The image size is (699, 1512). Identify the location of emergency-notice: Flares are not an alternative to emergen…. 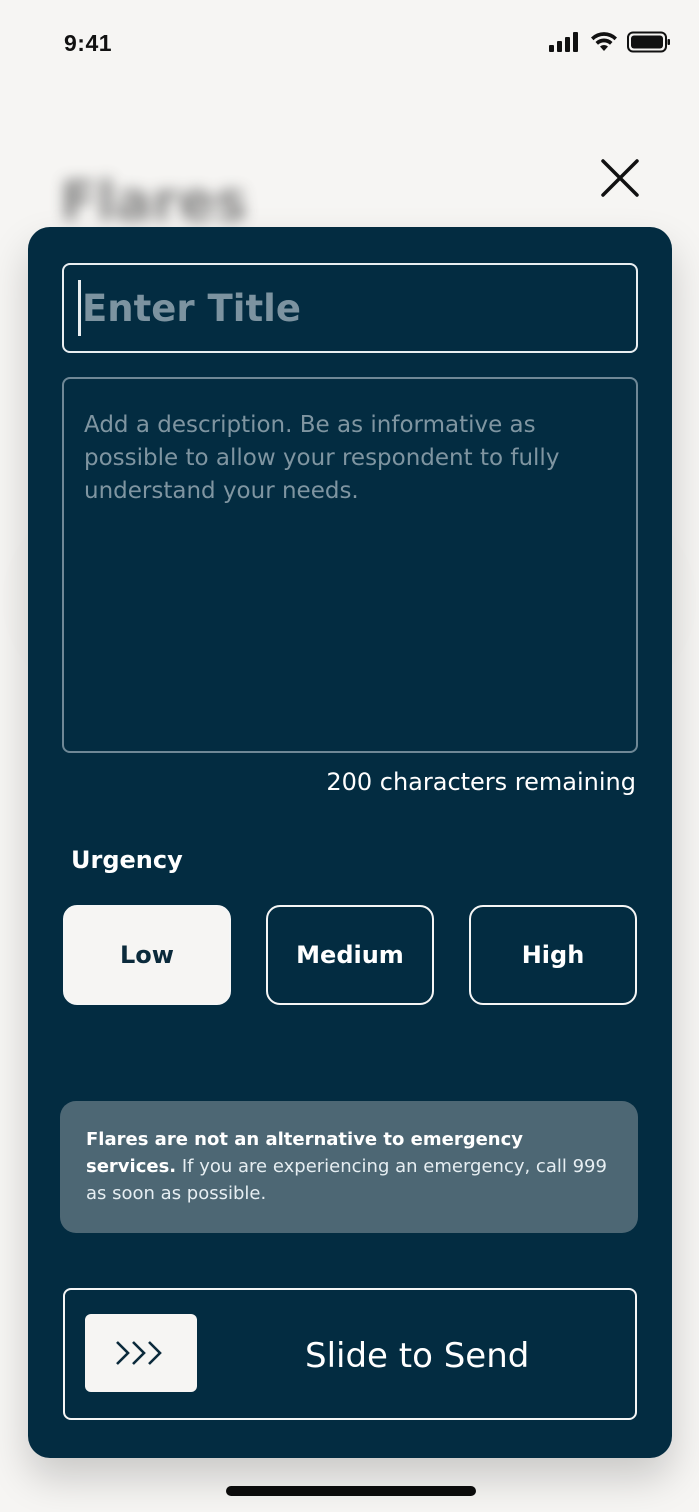
(349, 1167).